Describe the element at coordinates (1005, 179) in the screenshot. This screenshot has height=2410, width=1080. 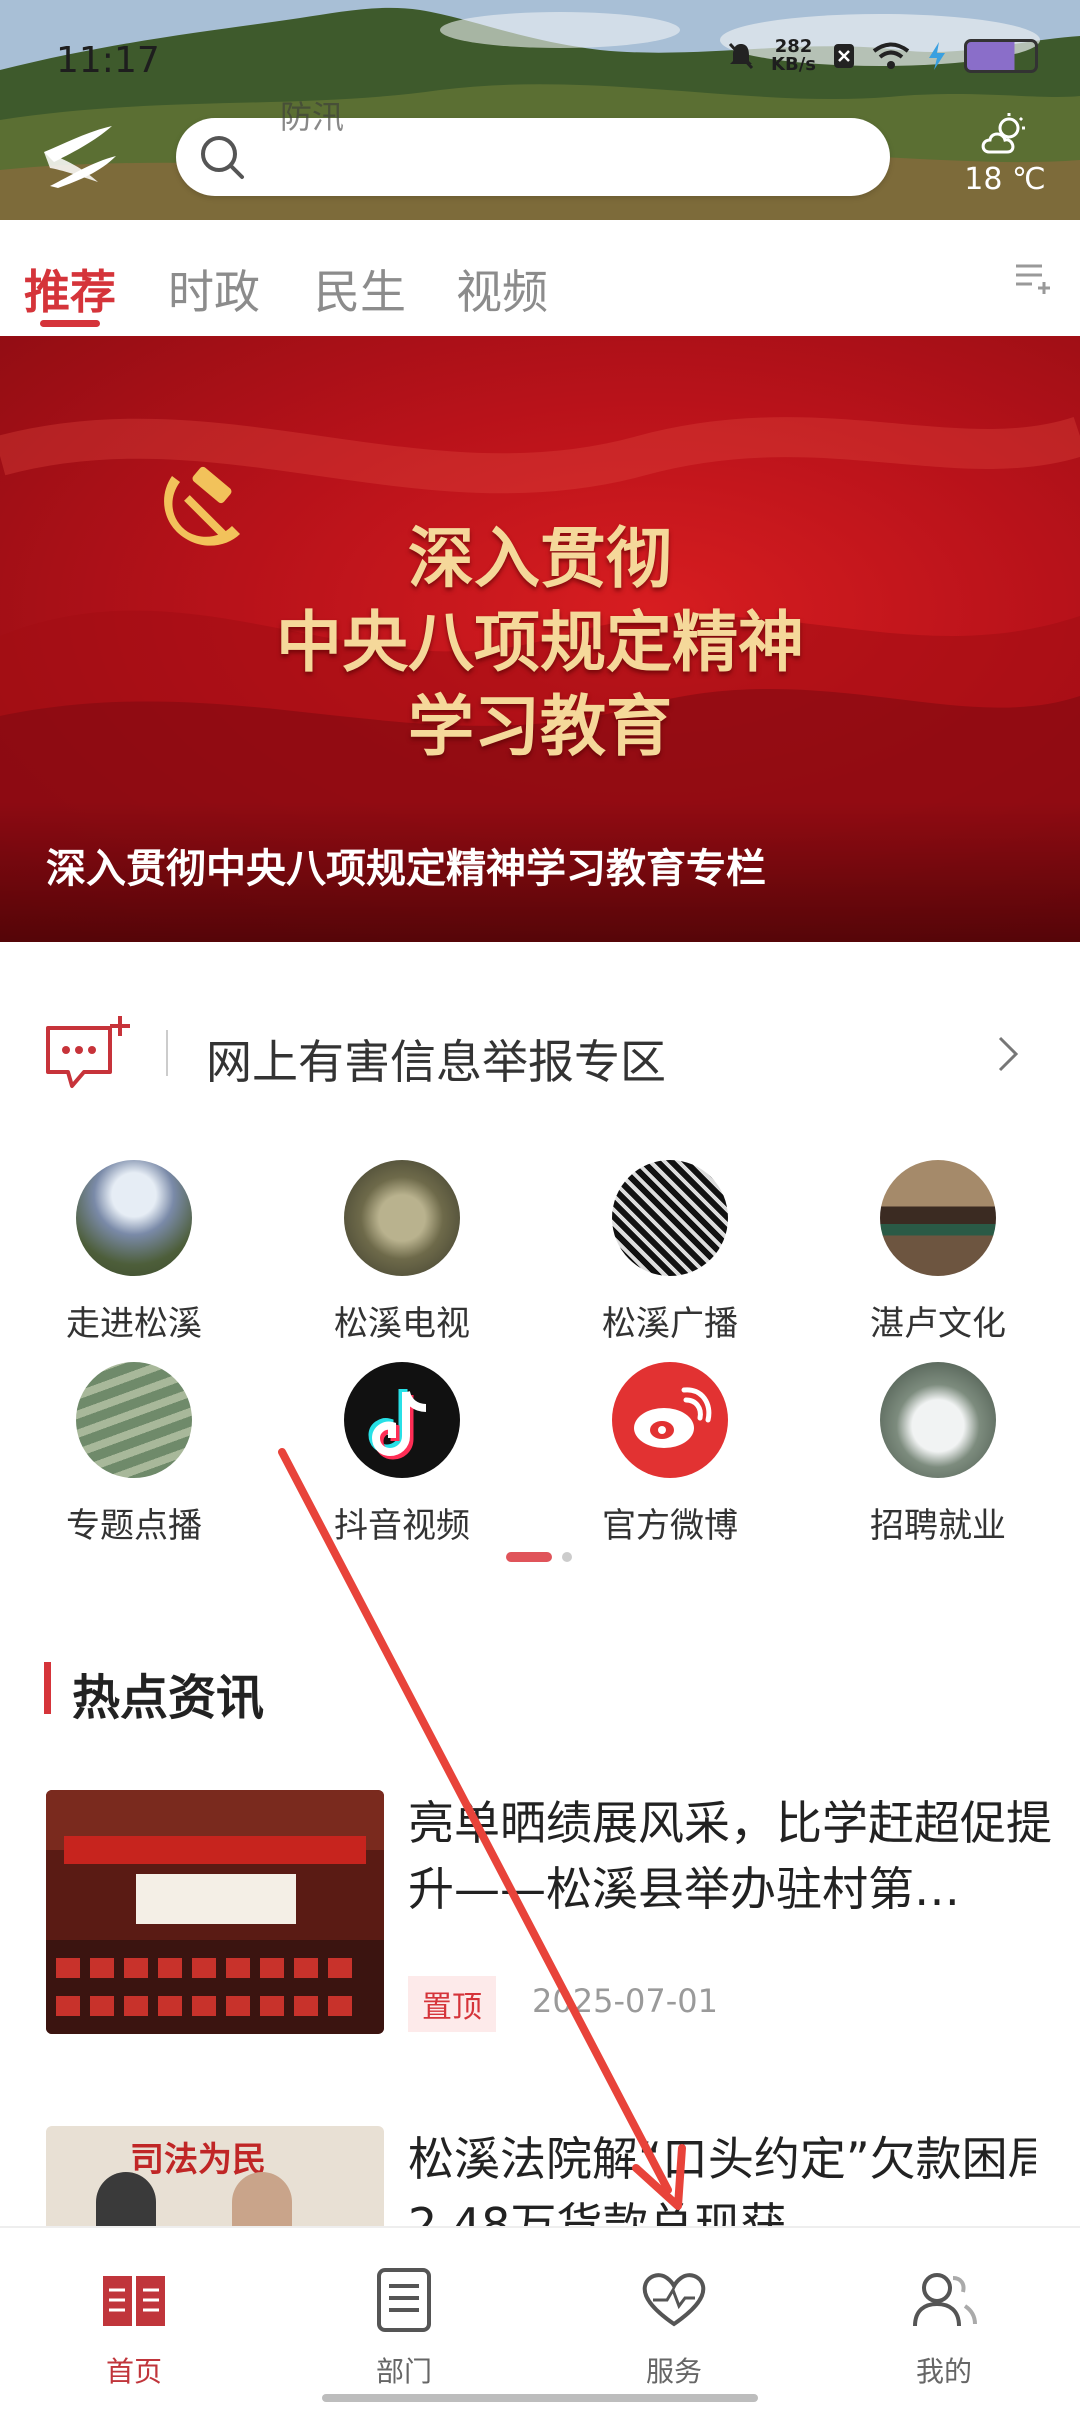
I see `weather-temperature: 18 ℃` at that location.